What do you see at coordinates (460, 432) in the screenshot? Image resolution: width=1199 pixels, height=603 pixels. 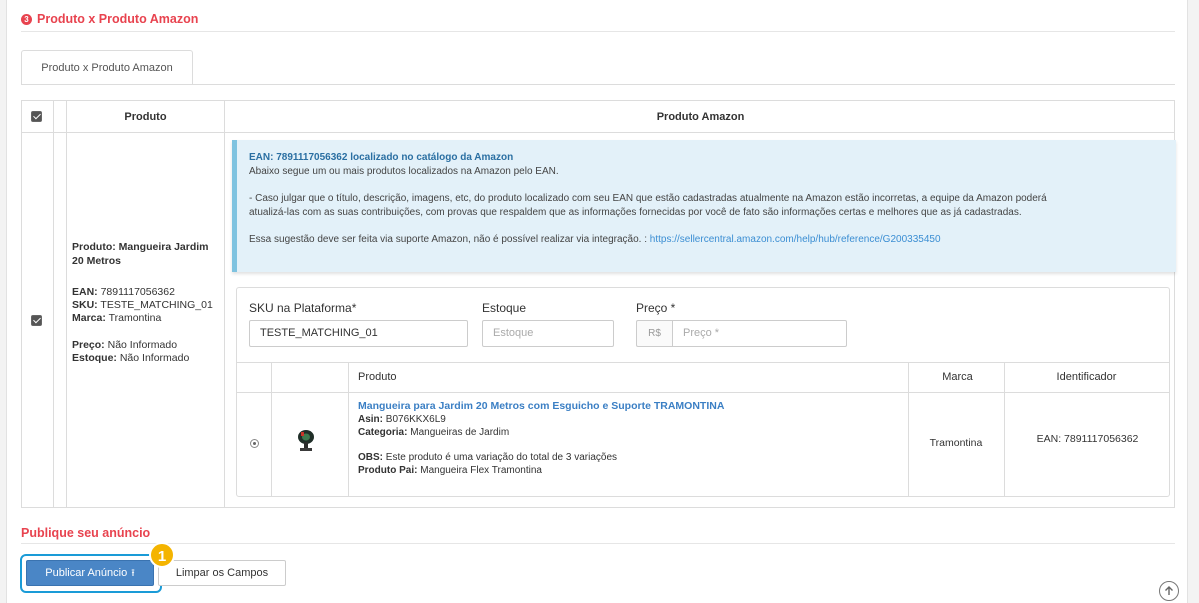 I see `category-value: Mangueiras de Jardim` at bounding box center [460, 432].